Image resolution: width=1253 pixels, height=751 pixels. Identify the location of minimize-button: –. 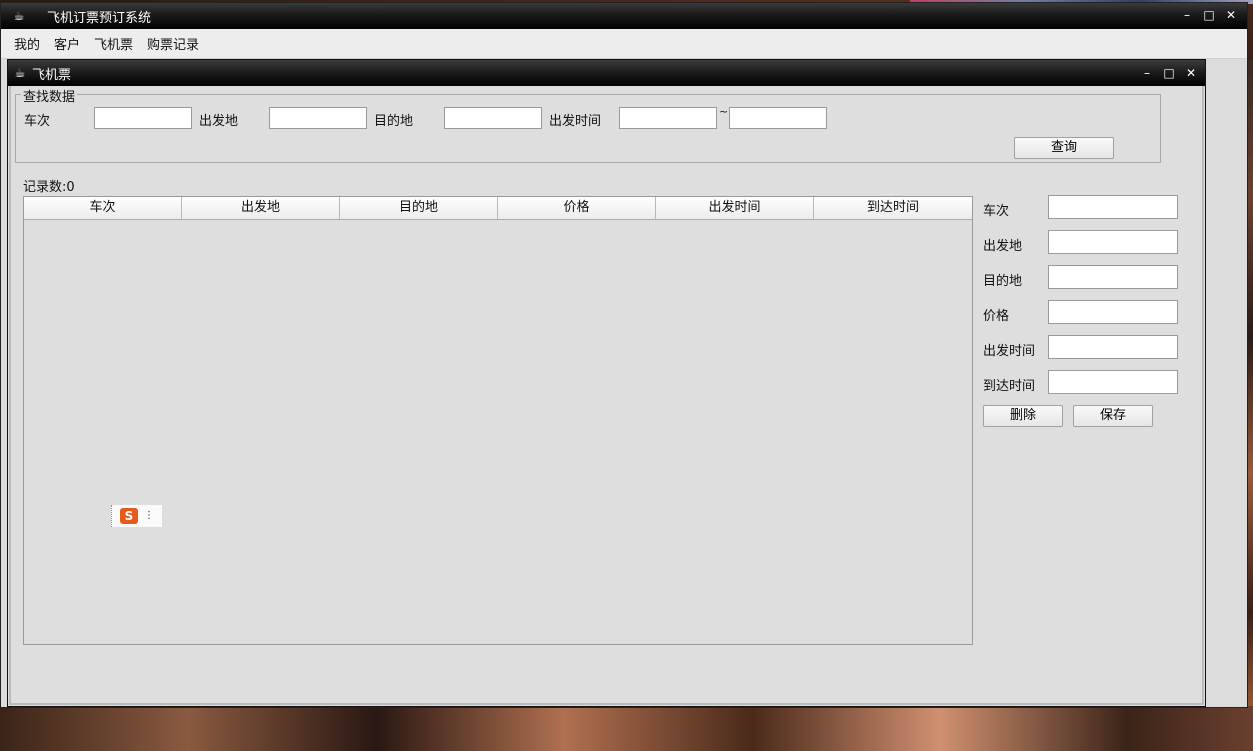
(1187, 15).